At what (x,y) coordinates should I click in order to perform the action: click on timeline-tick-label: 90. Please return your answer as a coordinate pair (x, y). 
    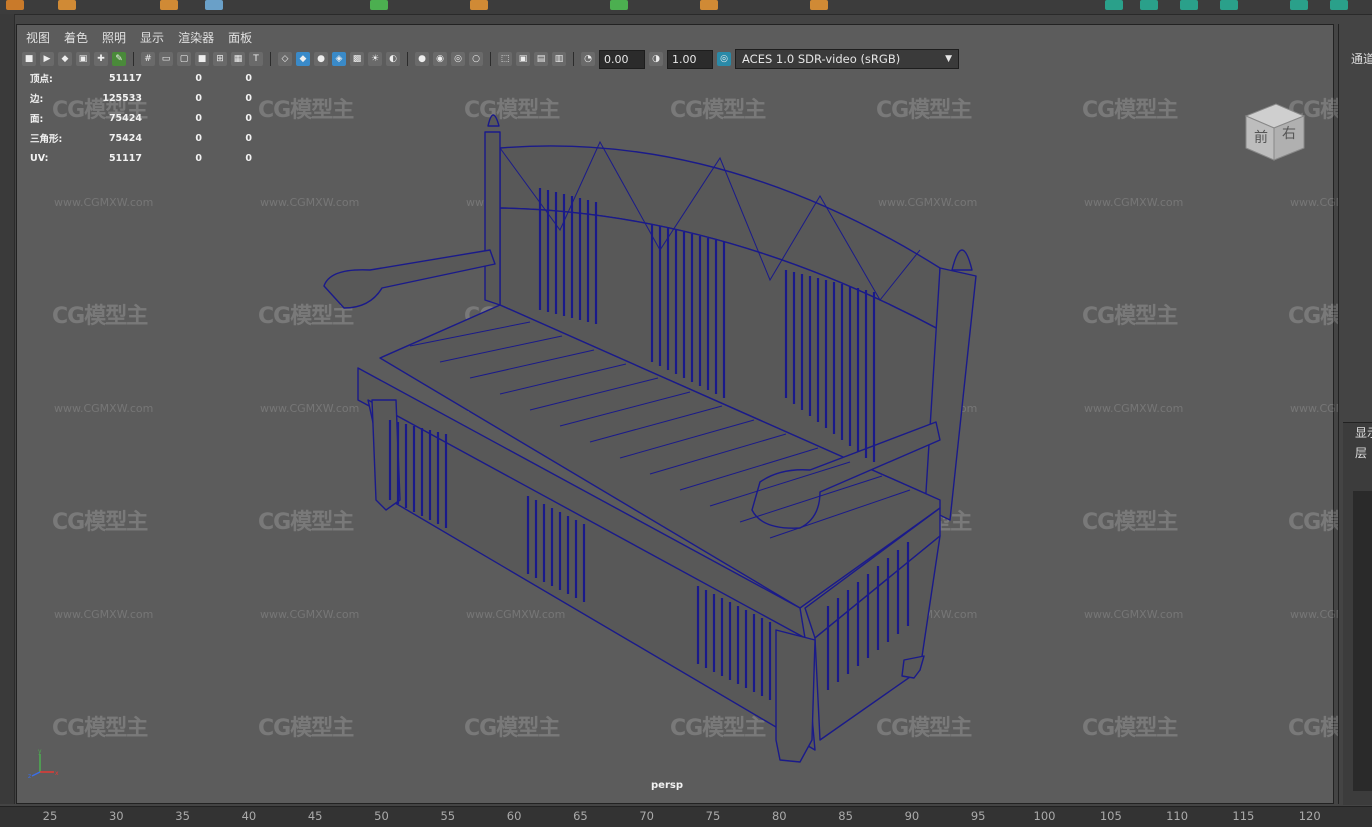
    Looking at the image, I should click on (912, 816).